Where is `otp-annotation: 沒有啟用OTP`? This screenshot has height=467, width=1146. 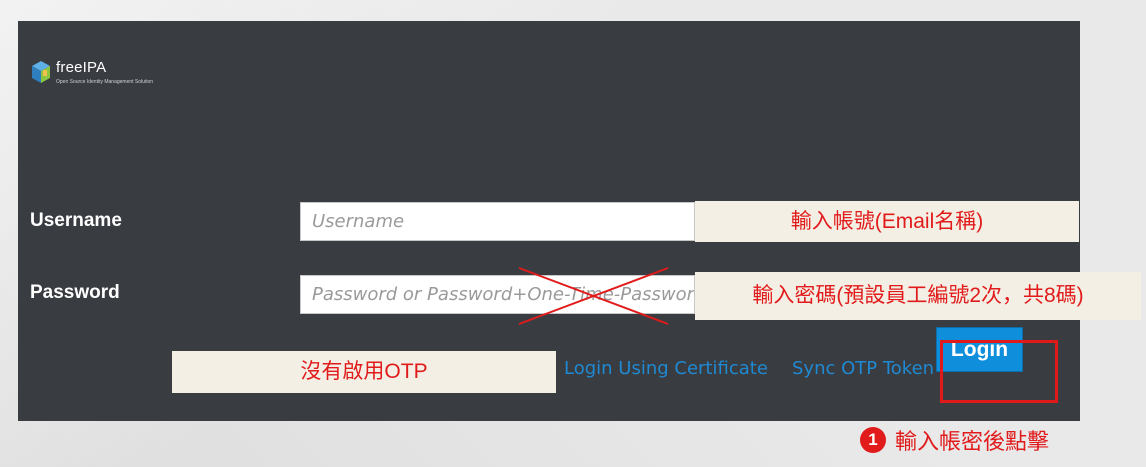 otp-annotation: 沒有啟用OTP is located at coordinates (364, 372).